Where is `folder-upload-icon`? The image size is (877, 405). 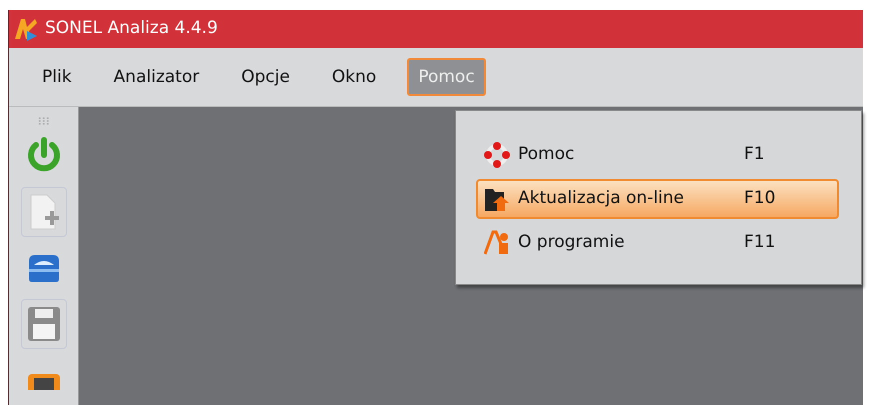
folder-upload-icon is located at coordinates (497, 199).